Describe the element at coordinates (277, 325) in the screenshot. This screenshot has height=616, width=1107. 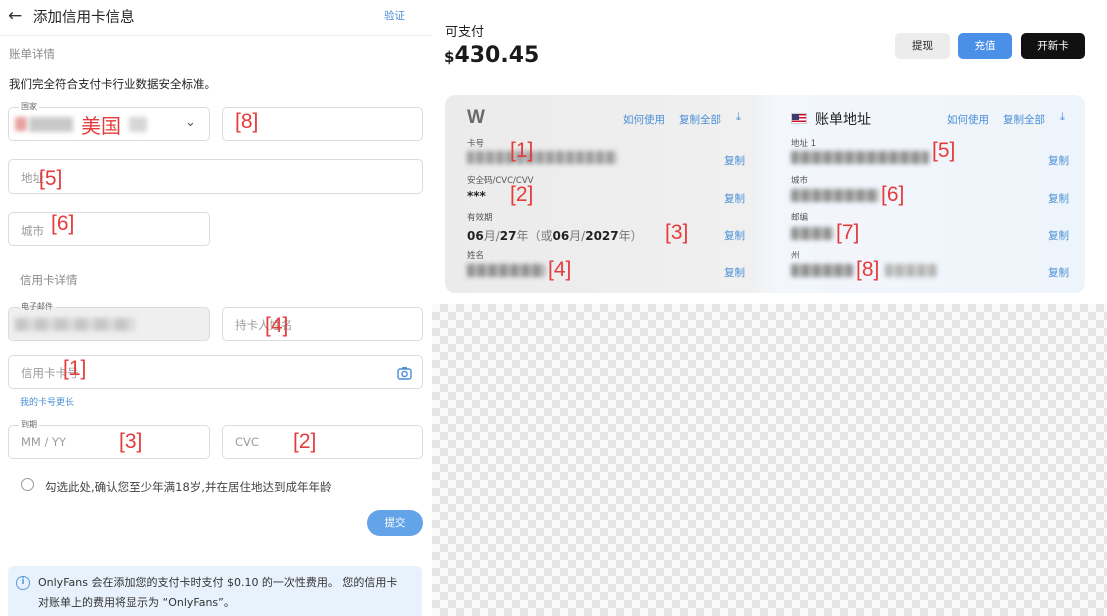
I see `cardholder-marker: [4]` at that location.